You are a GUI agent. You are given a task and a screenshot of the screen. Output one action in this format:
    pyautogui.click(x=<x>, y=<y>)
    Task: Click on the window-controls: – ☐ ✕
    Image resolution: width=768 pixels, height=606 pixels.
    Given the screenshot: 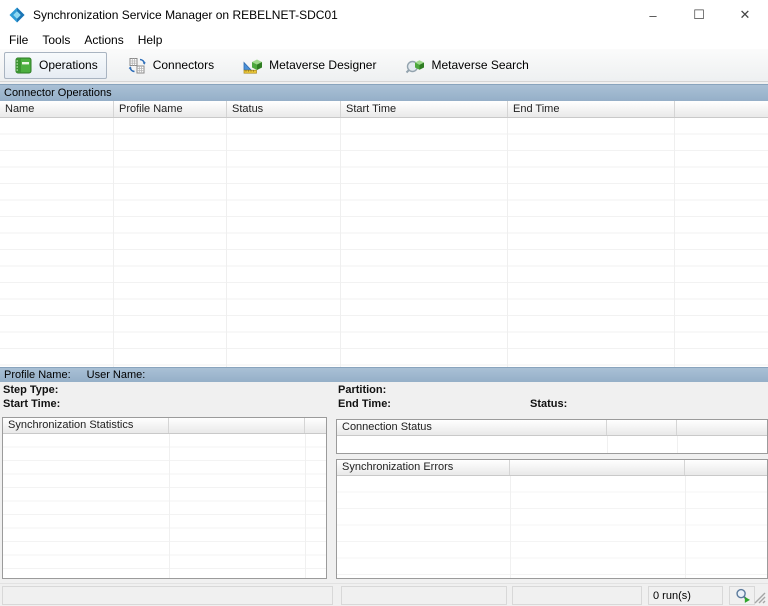 What is the action you would take?
    pyautogui.click(x=699, y=15)
    